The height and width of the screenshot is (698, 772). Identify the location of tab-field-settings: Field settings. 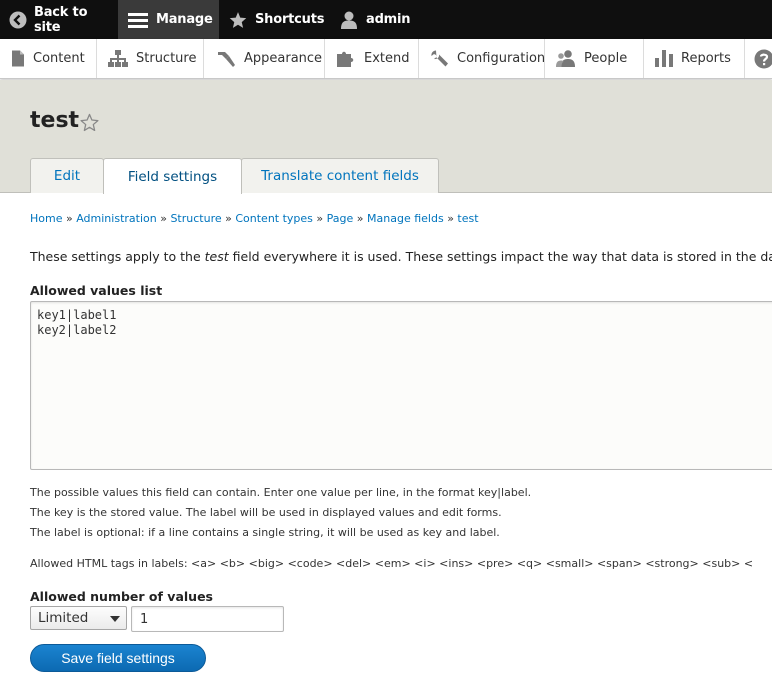
(172, 176).